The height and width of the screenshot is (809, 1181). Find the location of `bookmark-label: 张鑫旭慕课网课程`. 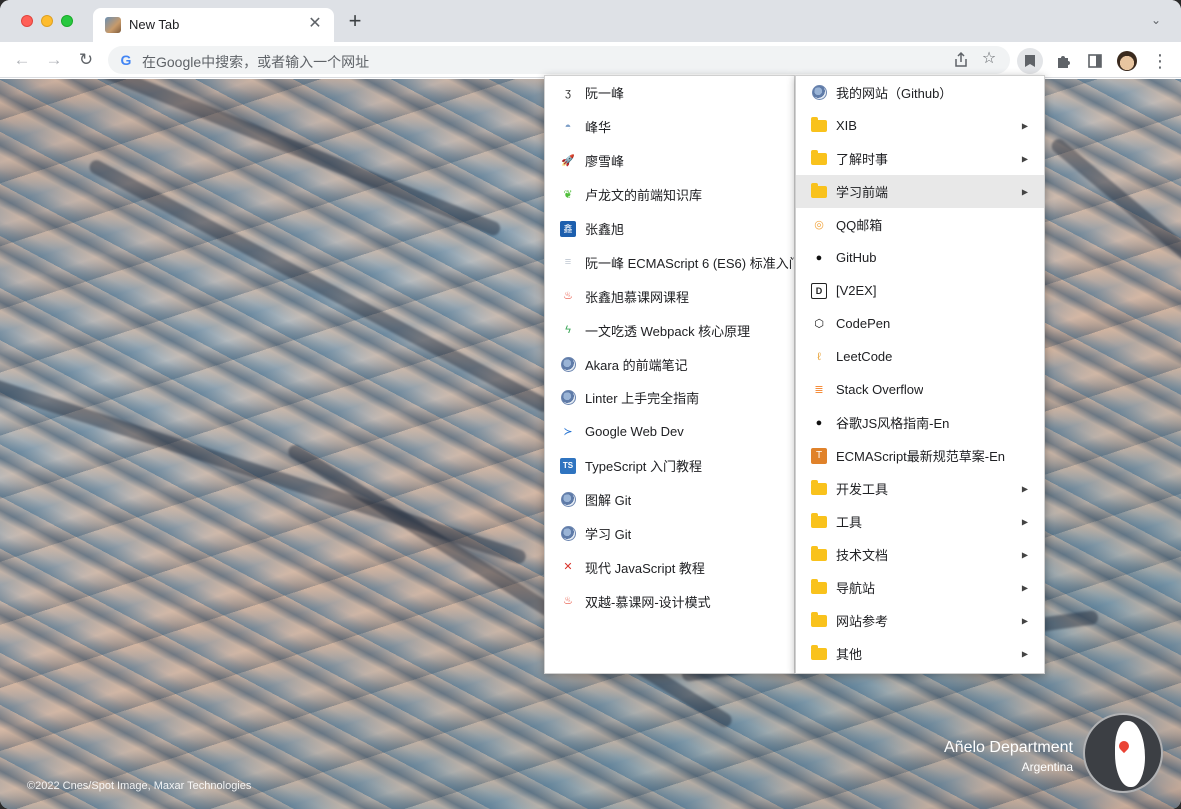

bookmark-label: 张鑫旭慕课网课程 is located at coordinates (637, 297).